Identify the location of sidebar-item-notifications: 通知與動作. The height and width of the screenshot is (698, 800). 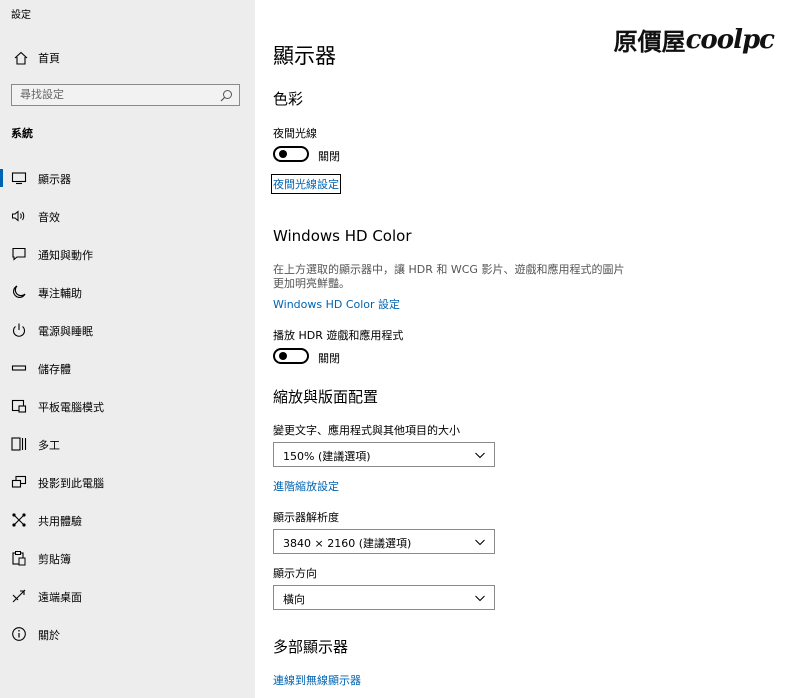
(127, 254).